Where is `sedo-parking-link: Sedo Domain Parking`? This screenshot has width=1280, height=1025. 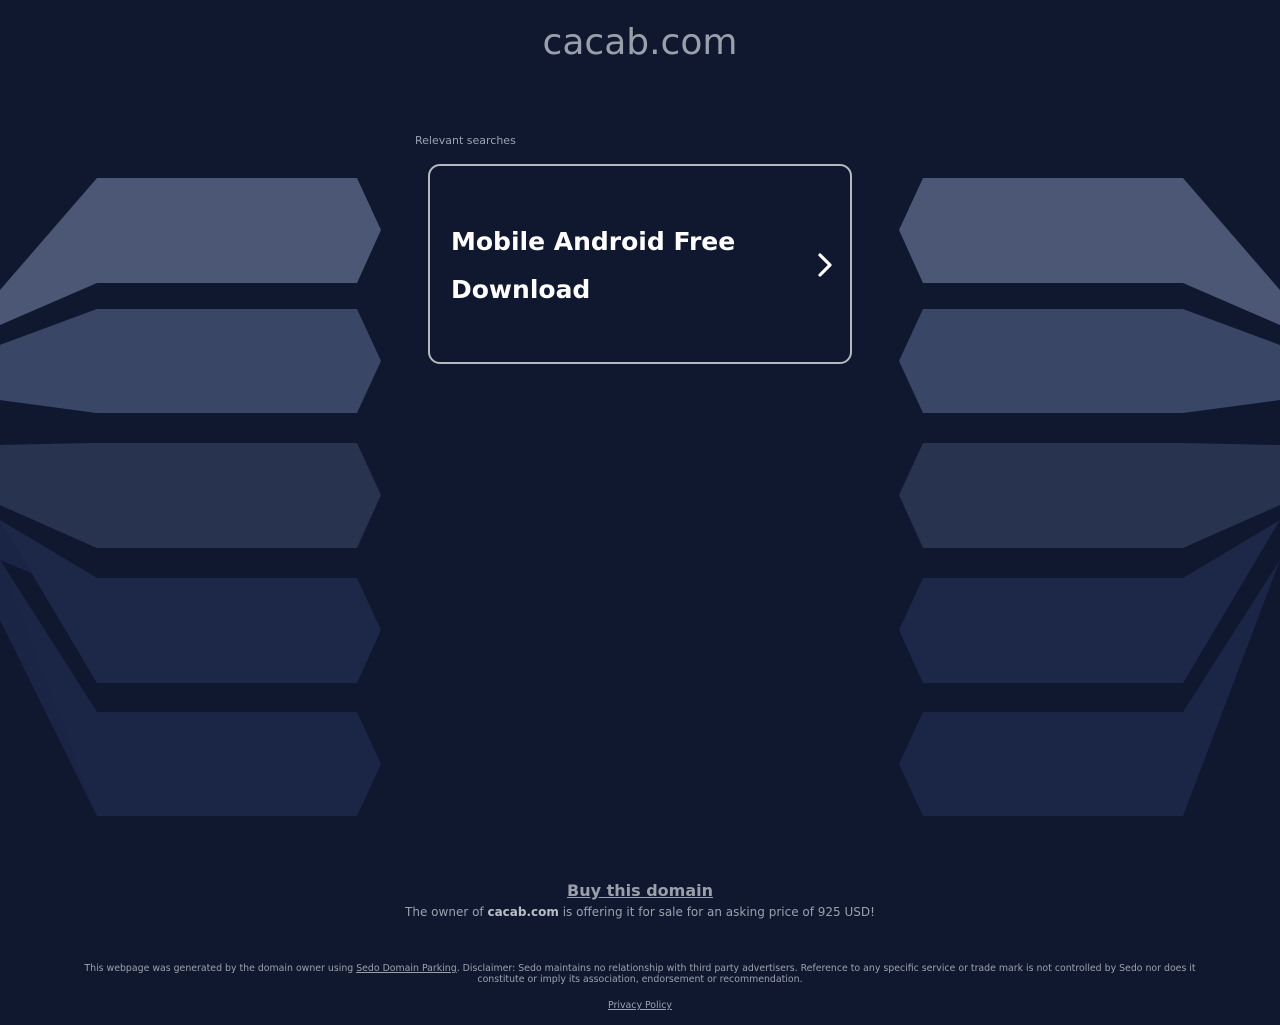
sedo-parking-link: Sedo Domain Parking is located at coordinates (406, 968).